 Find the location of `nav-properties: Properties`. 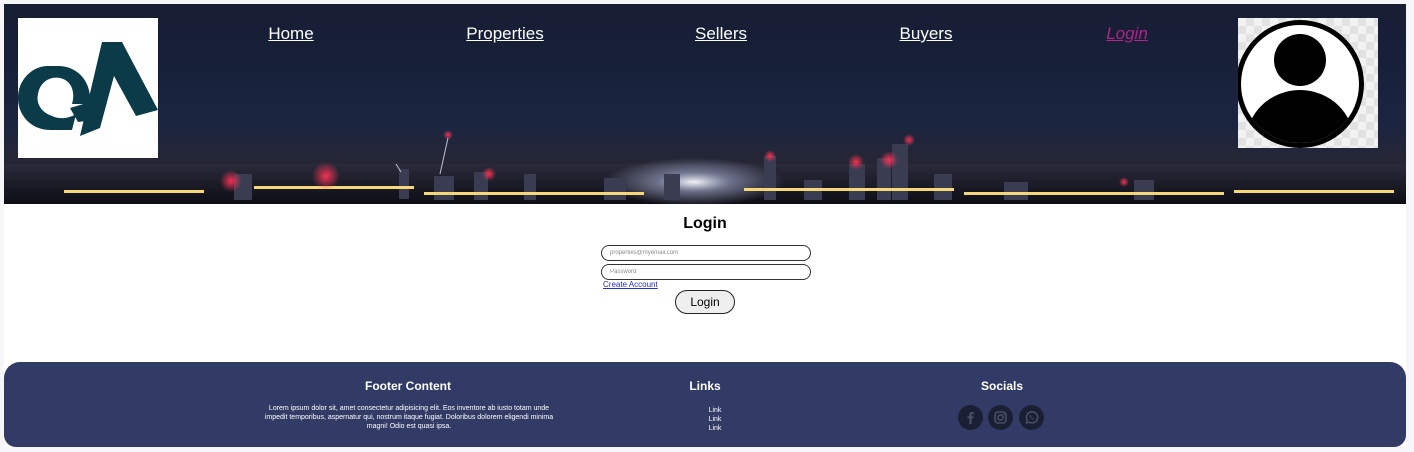

nav-properties: Properties is located at coordinates (504, 34).